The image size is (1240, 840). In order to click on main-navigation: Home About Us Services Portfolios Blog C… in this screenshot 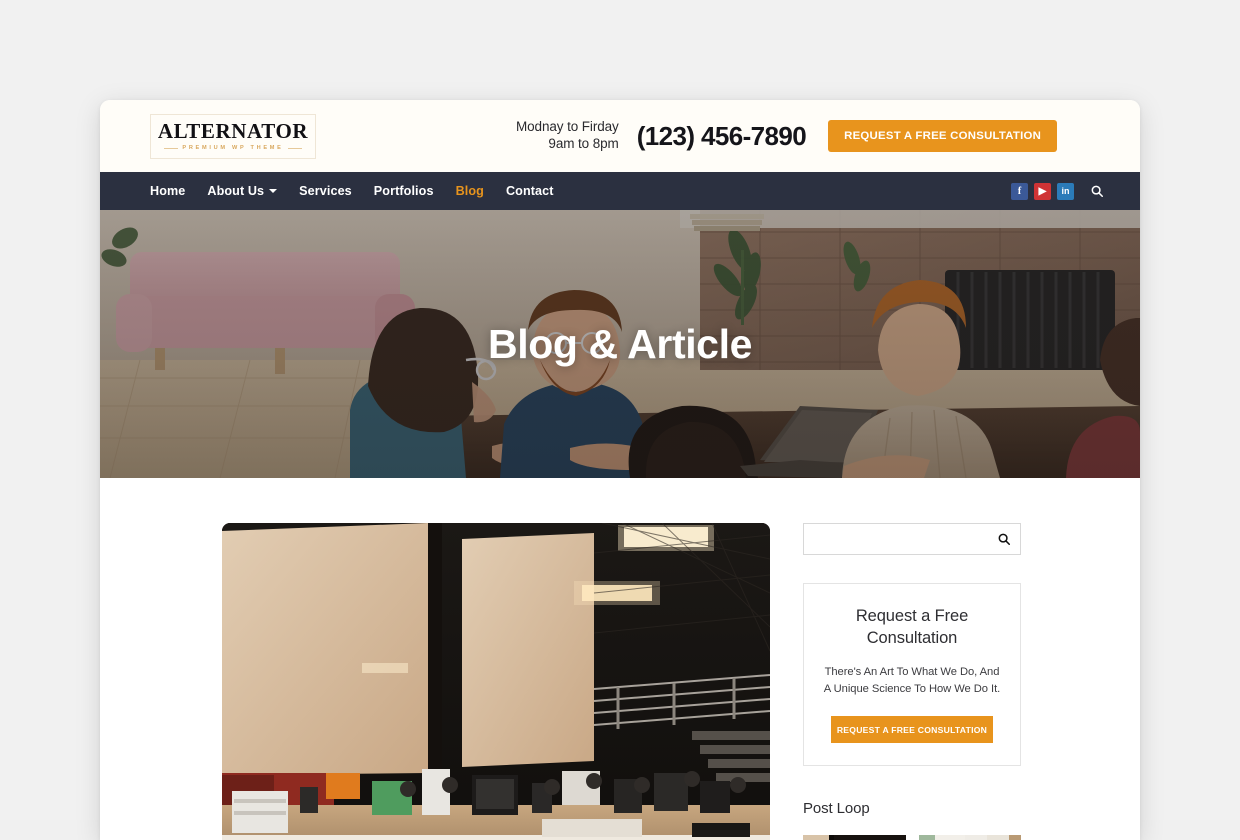, I will do `click(620, 191)`.